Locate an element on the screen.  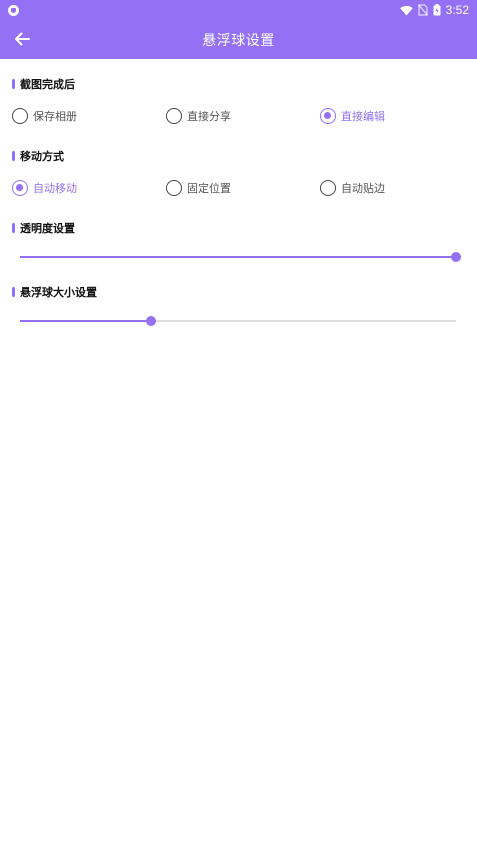
section-title-text: 移动方式 is located at coordinates (42, 156).